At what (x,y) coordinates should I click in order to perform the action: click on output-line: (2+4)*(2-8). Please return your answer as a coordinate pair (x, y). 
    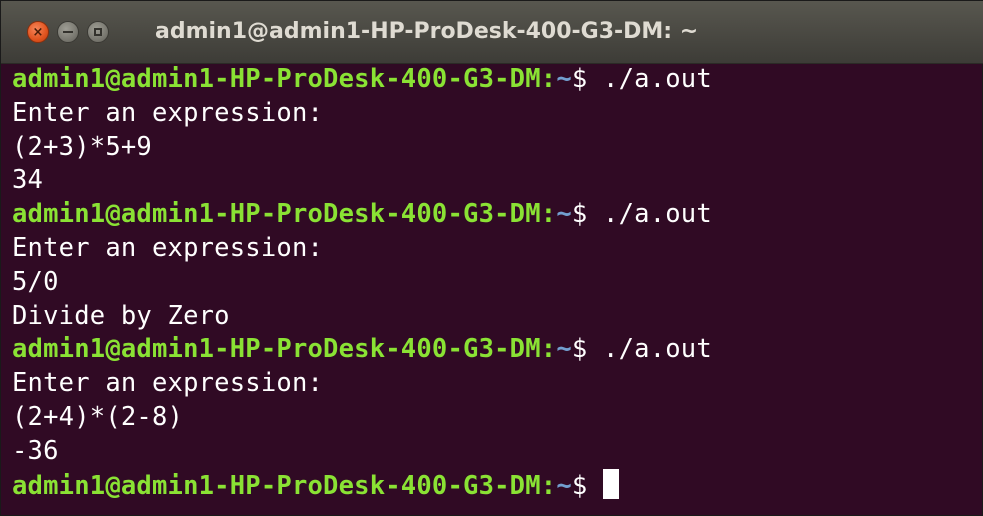
    Looking at the image, I should click on (98, 416).